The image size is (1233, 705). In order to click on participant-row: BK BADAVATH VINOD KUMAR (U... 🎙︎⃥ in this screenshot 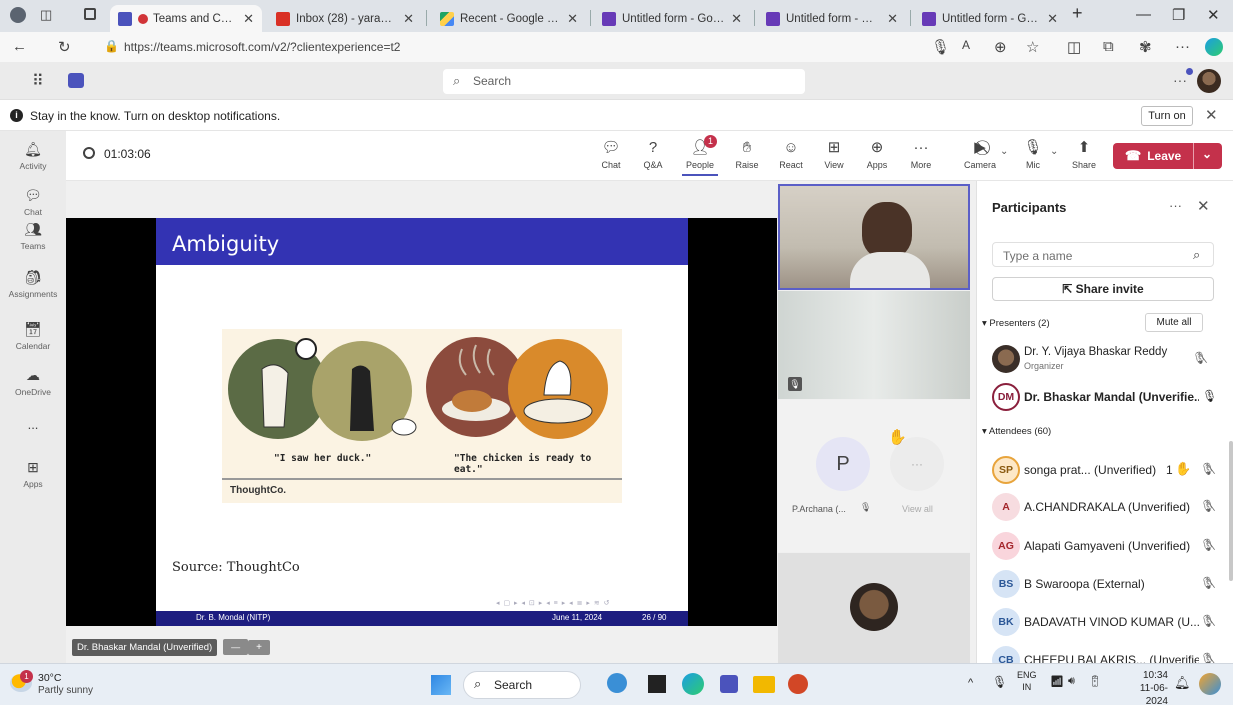, I will do `click(1105, 622)`.